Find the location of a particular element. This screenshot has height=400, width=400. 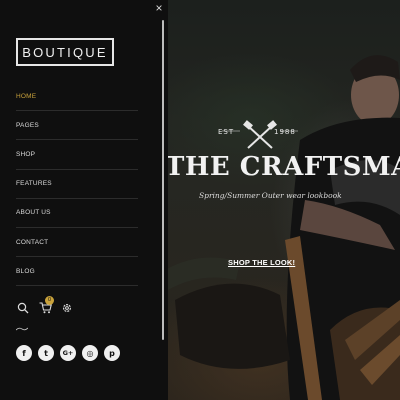

facebook-icon: f is located at coordinates (24, 353).